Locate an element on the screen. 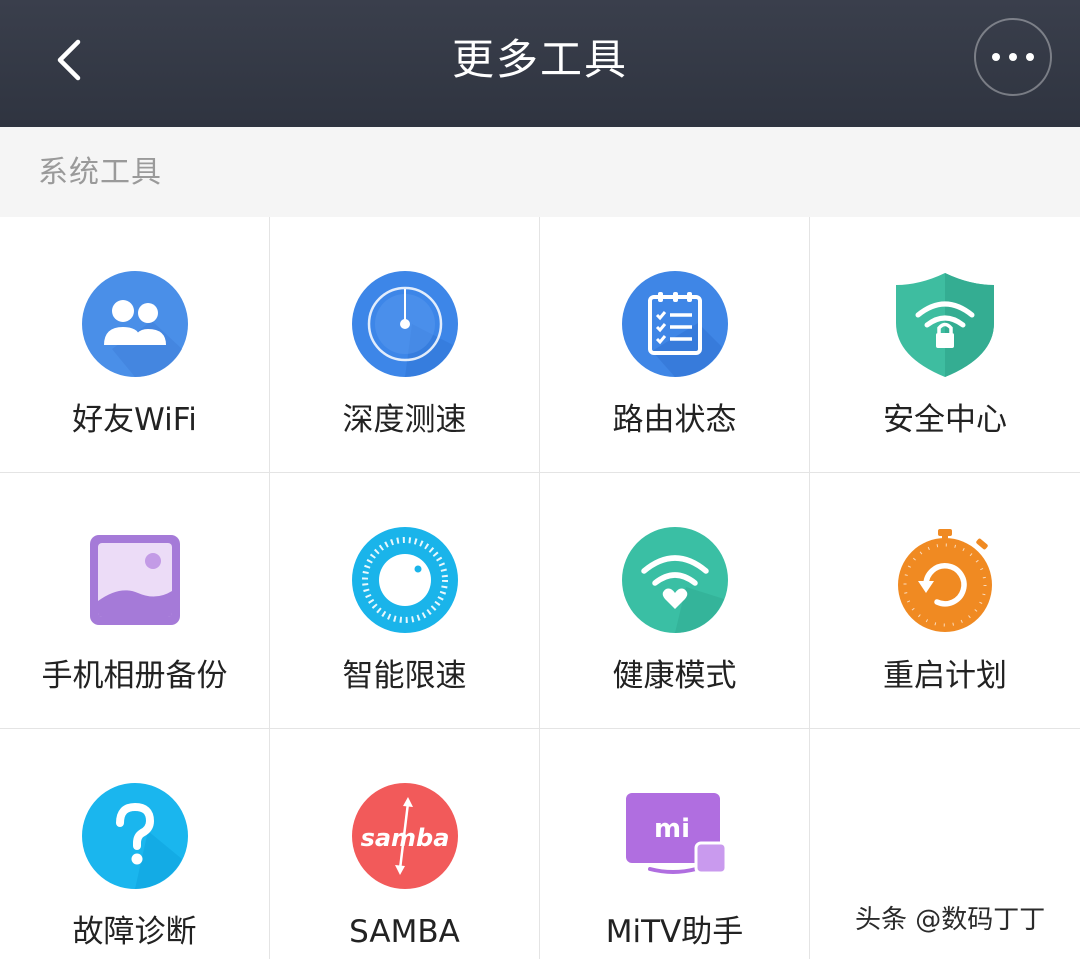 The height and width of the screenshot is (959, 1080). page-title: 更多工具 is located at coordinates (539, 59).